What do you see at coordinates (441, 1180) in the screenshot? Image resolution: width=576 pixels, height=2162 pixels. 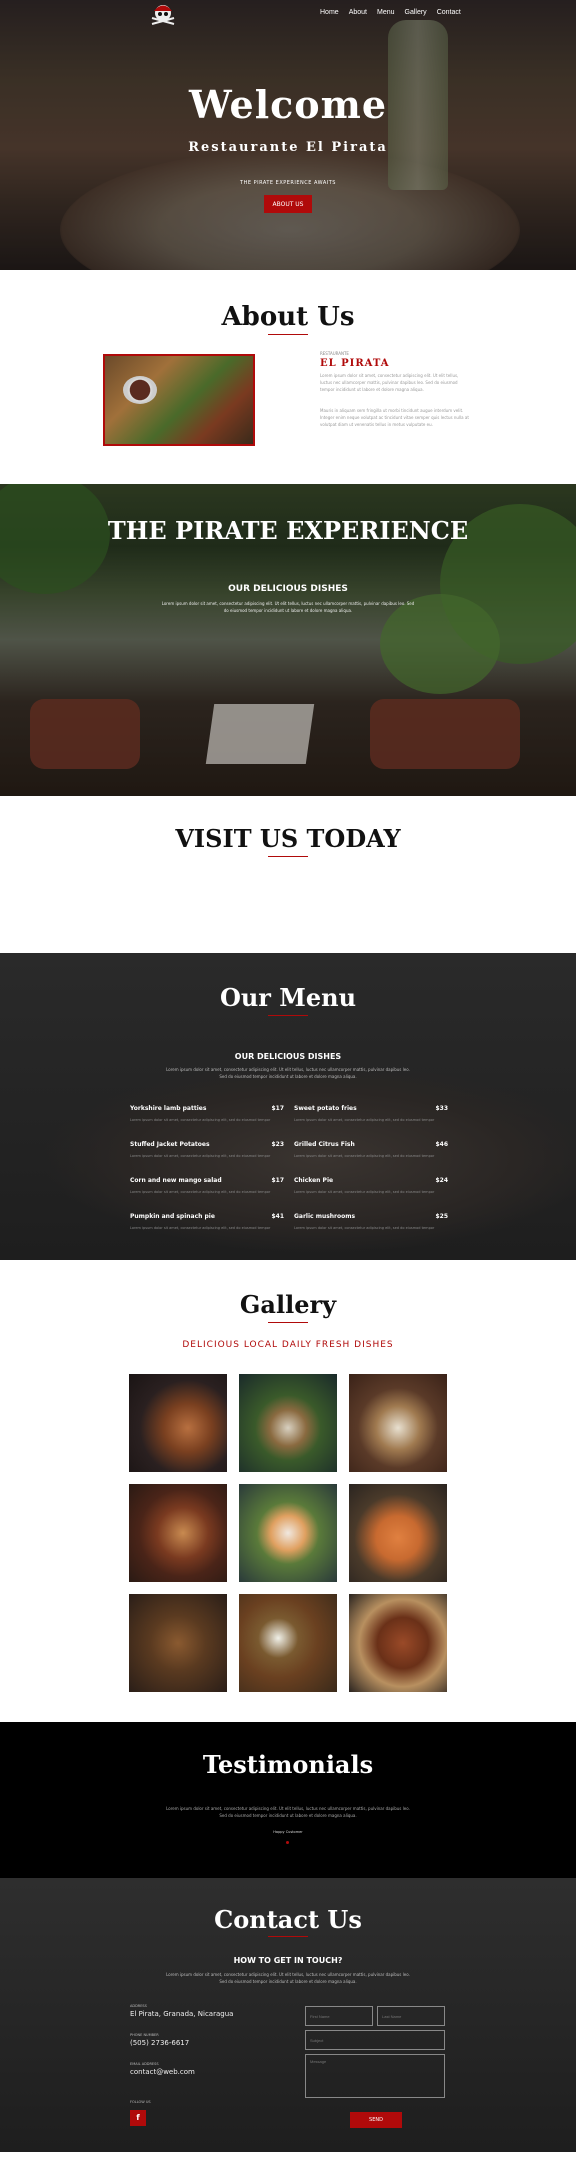 I see `menu-item-price: $24` at bounding box center [441, 1180].